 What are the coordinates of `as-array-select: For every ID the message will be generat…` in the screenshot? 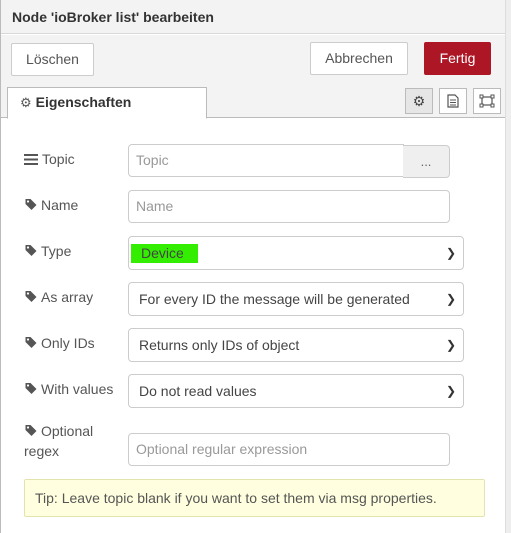 It's located at (296, 299).